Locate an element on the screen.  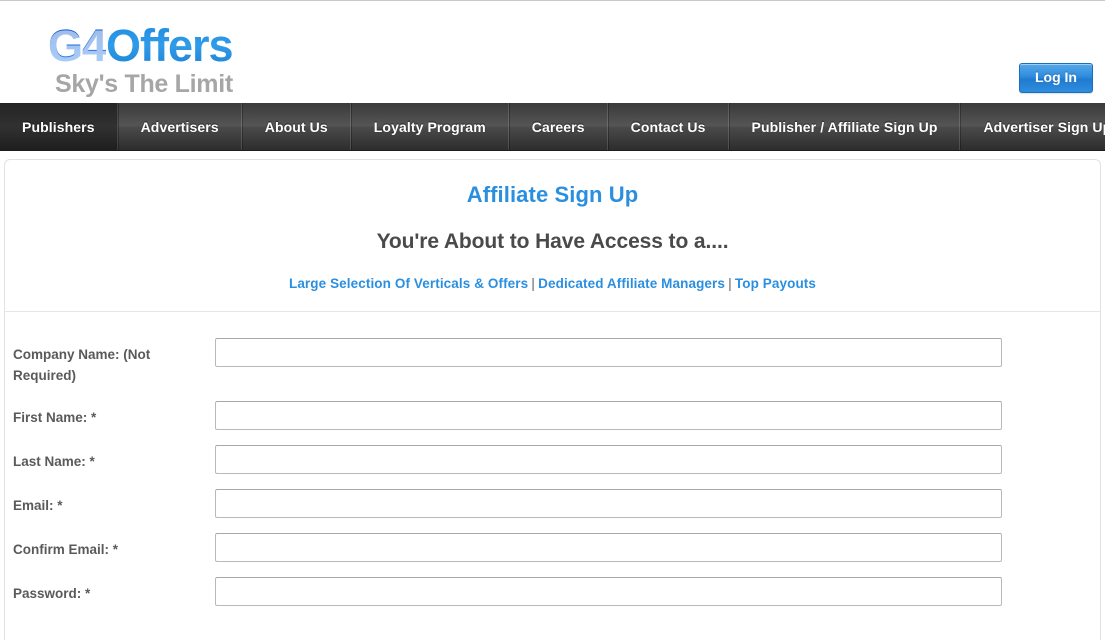
benefit-link: Large Selection Of Verticals & Offers is located at coordinates (408, 283).